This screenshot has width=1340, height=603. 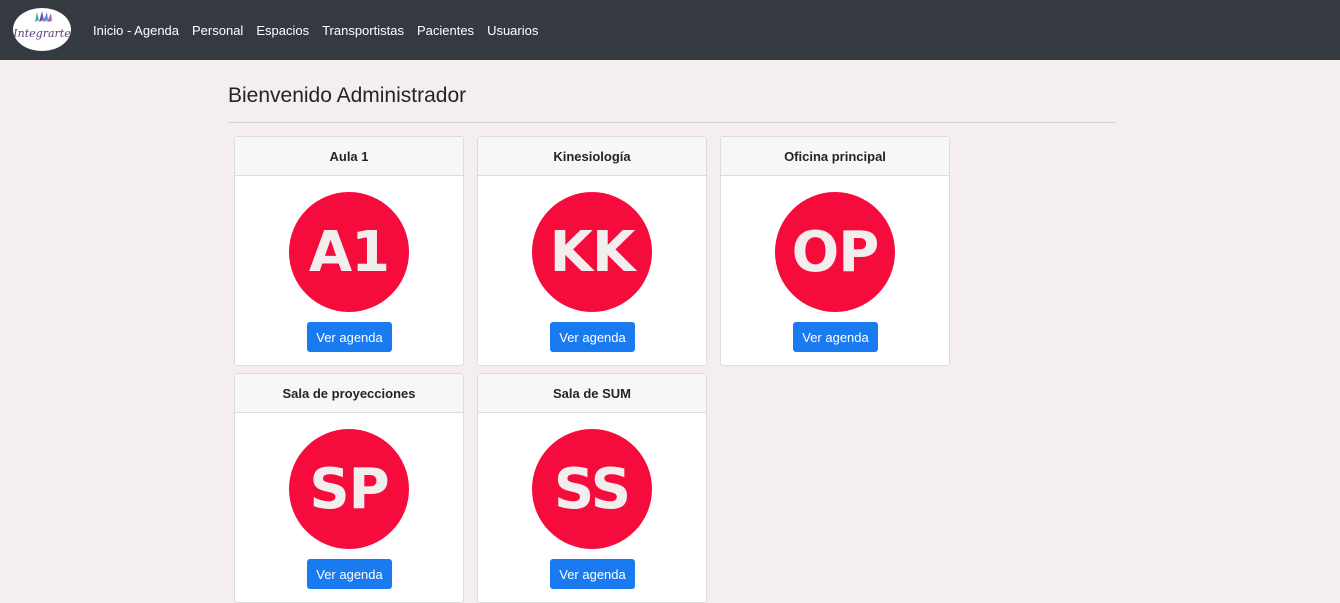 What do you see at coordinates (835, 156) in the screenshot?
I see `card-header: Oficina principal` at bounding box center [835, 156].